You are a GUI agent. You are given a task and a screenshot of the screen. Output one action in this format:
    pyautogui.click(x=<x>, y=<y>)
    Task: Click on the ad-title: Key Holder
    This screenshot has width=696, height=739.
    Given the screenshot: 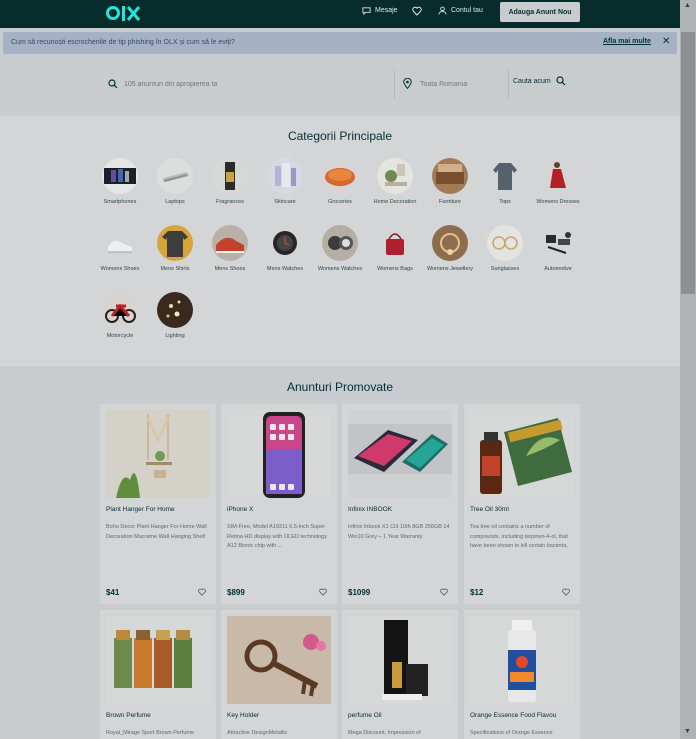 What is the action you would take?
    pyautogui.click(x=243, y=715)
    